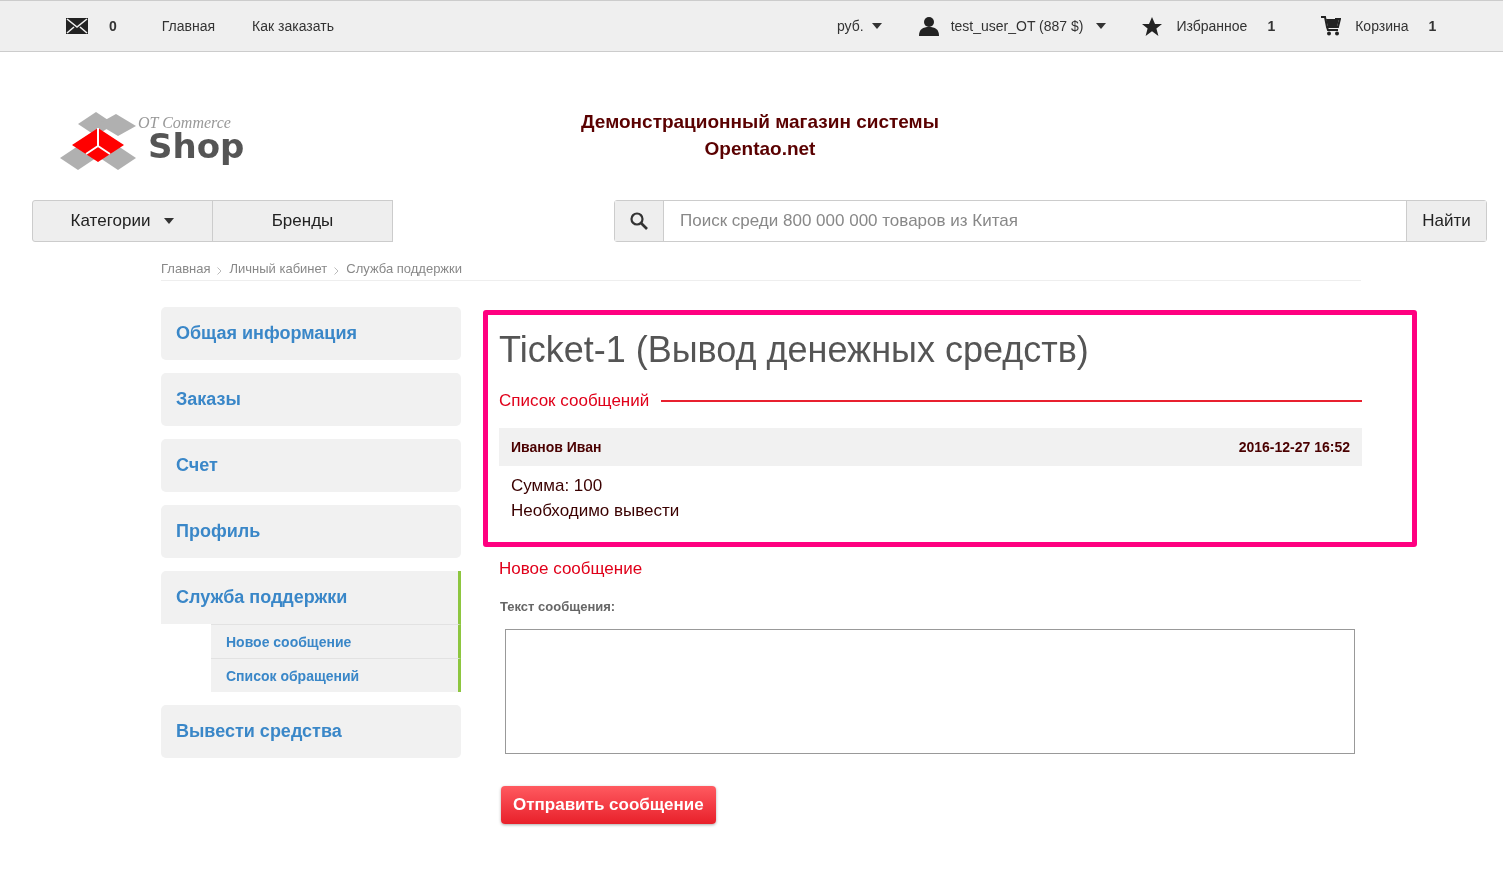 This screenshot has width=1503, height=873. What do you see at coordinates (1212, 26) in the screenshot?
I see `favorites-link: Избранное` at bounding box center [1212, 26].